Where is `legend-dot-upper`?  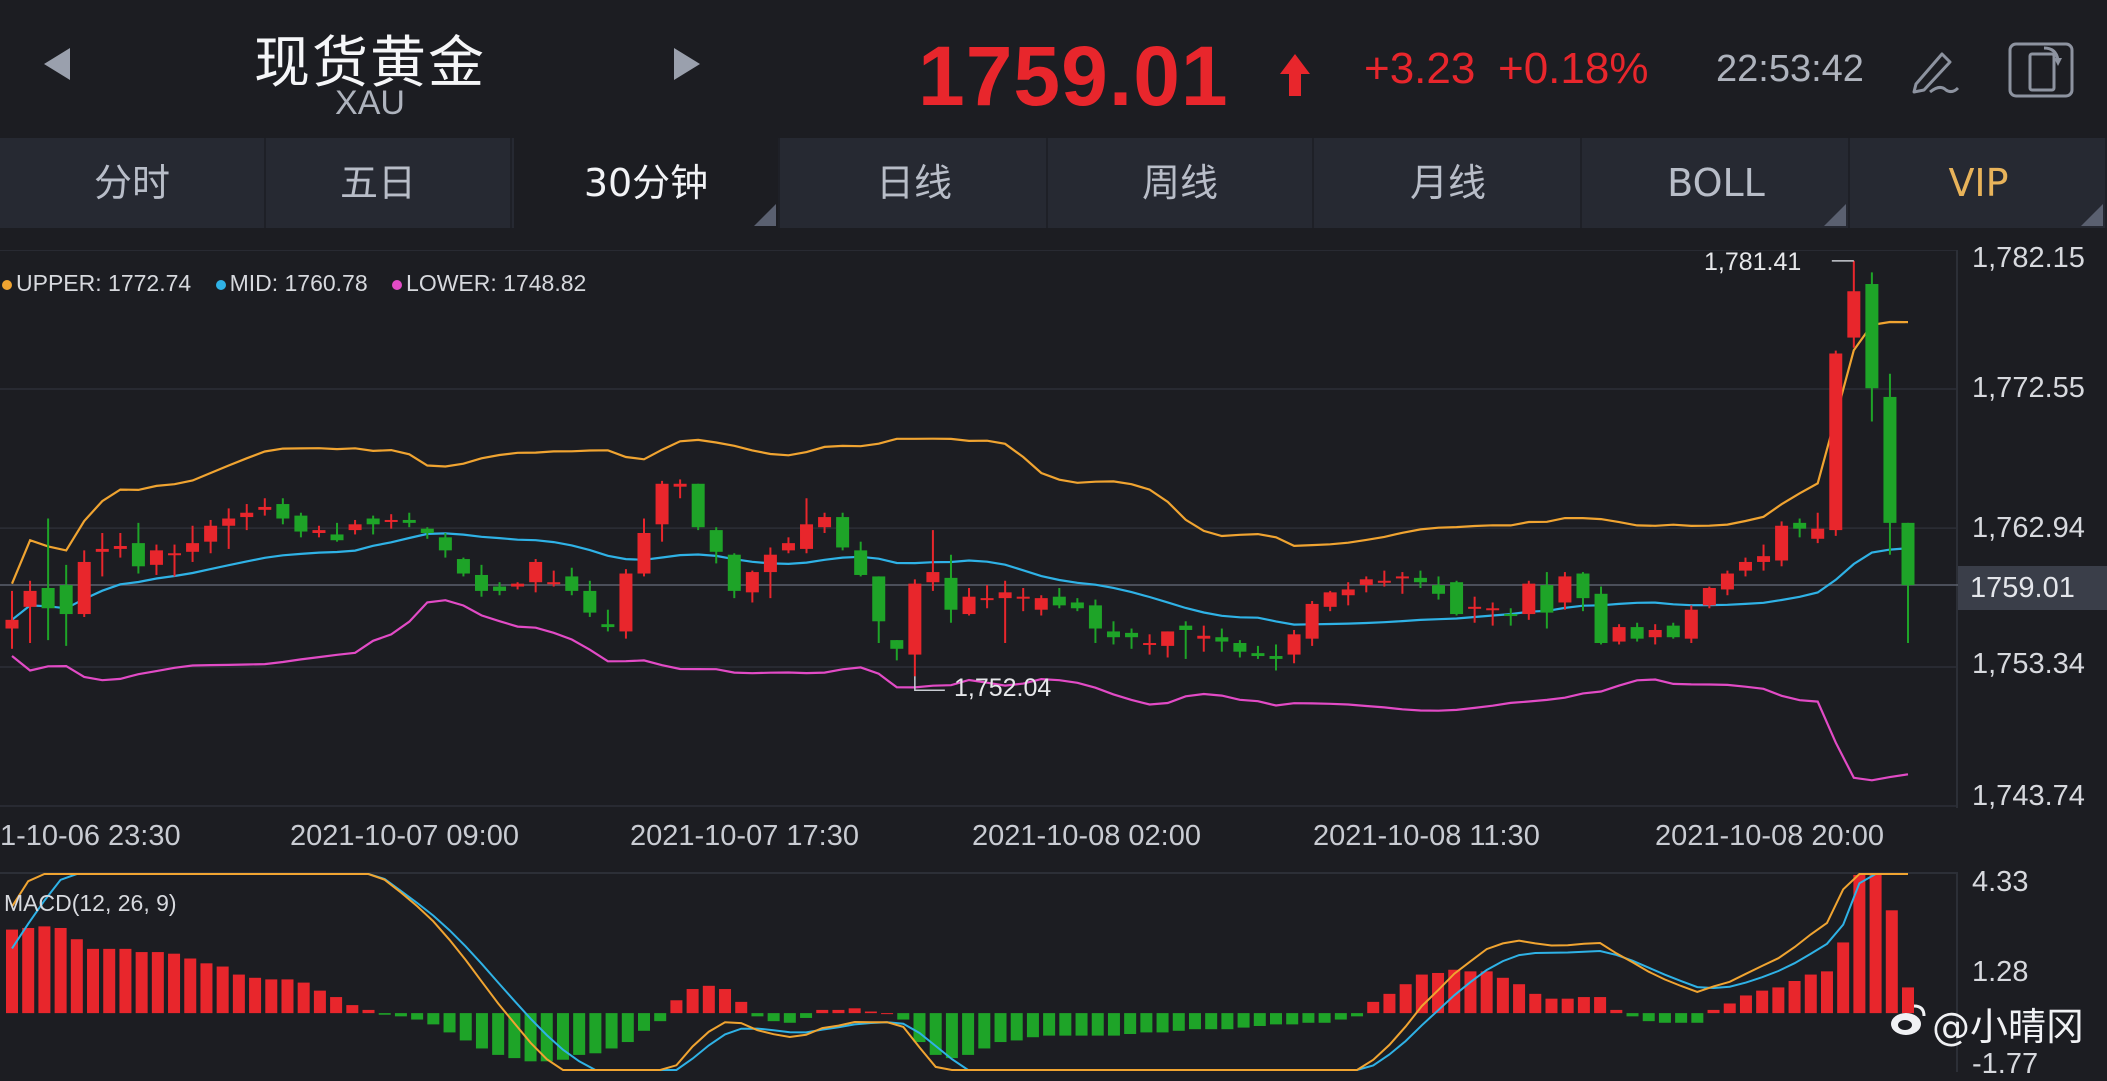 legend-dot-upper is located at coordinates (7, 284).